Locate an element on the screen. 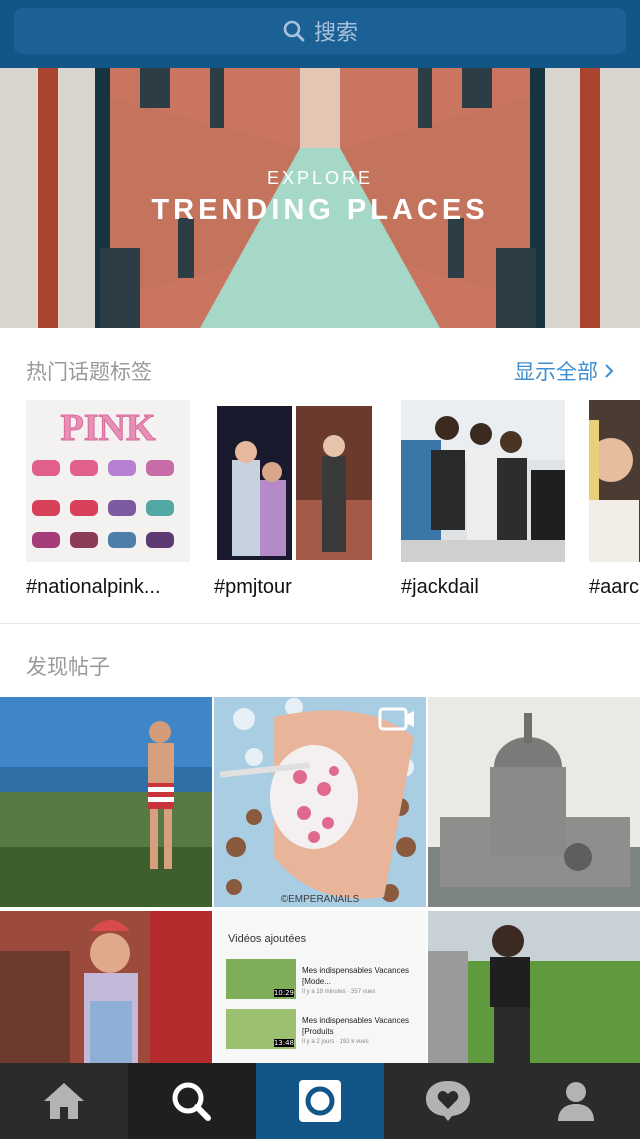 This screenshot has height=1139, width=640. header-bar: 搜索 is located at coordinates (320, 34).